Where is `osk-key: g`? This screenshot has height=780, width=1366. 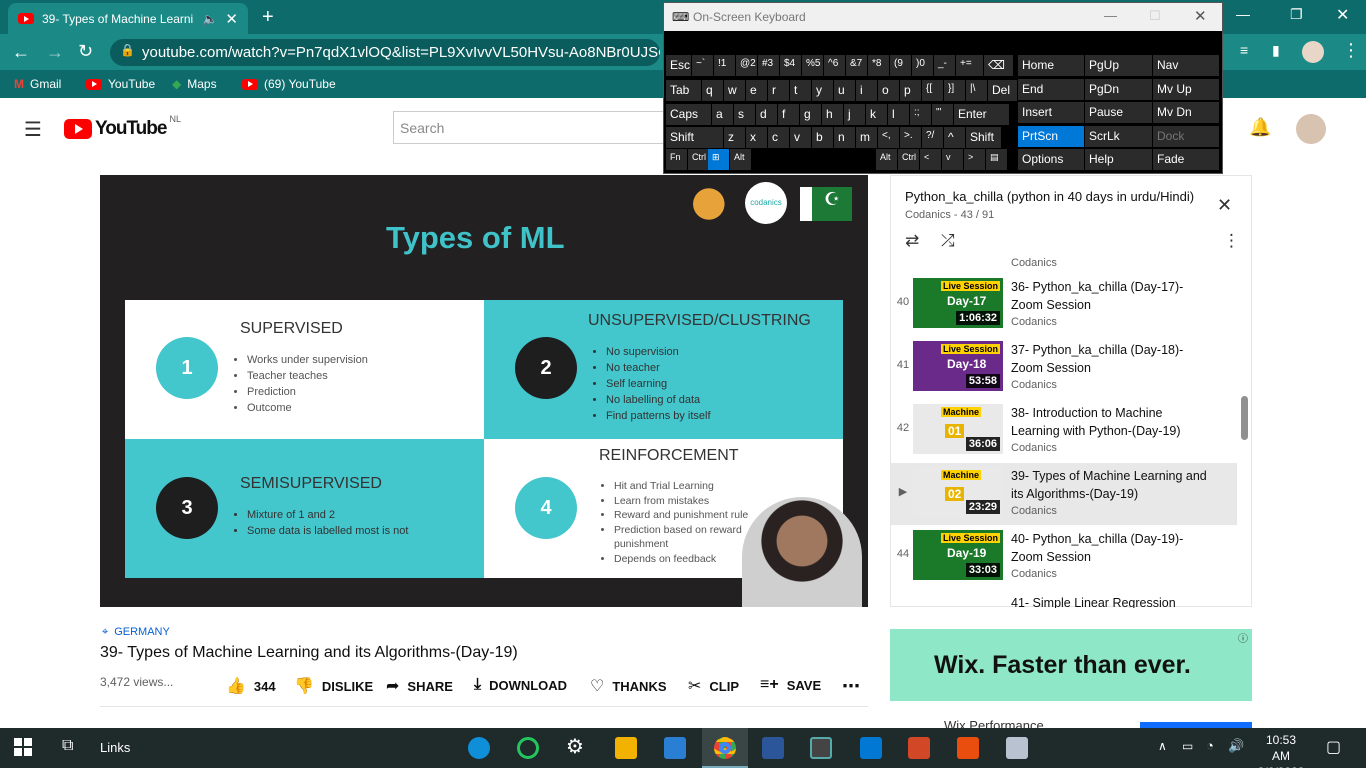 osk-key: g is located at coordinates (810, 114).